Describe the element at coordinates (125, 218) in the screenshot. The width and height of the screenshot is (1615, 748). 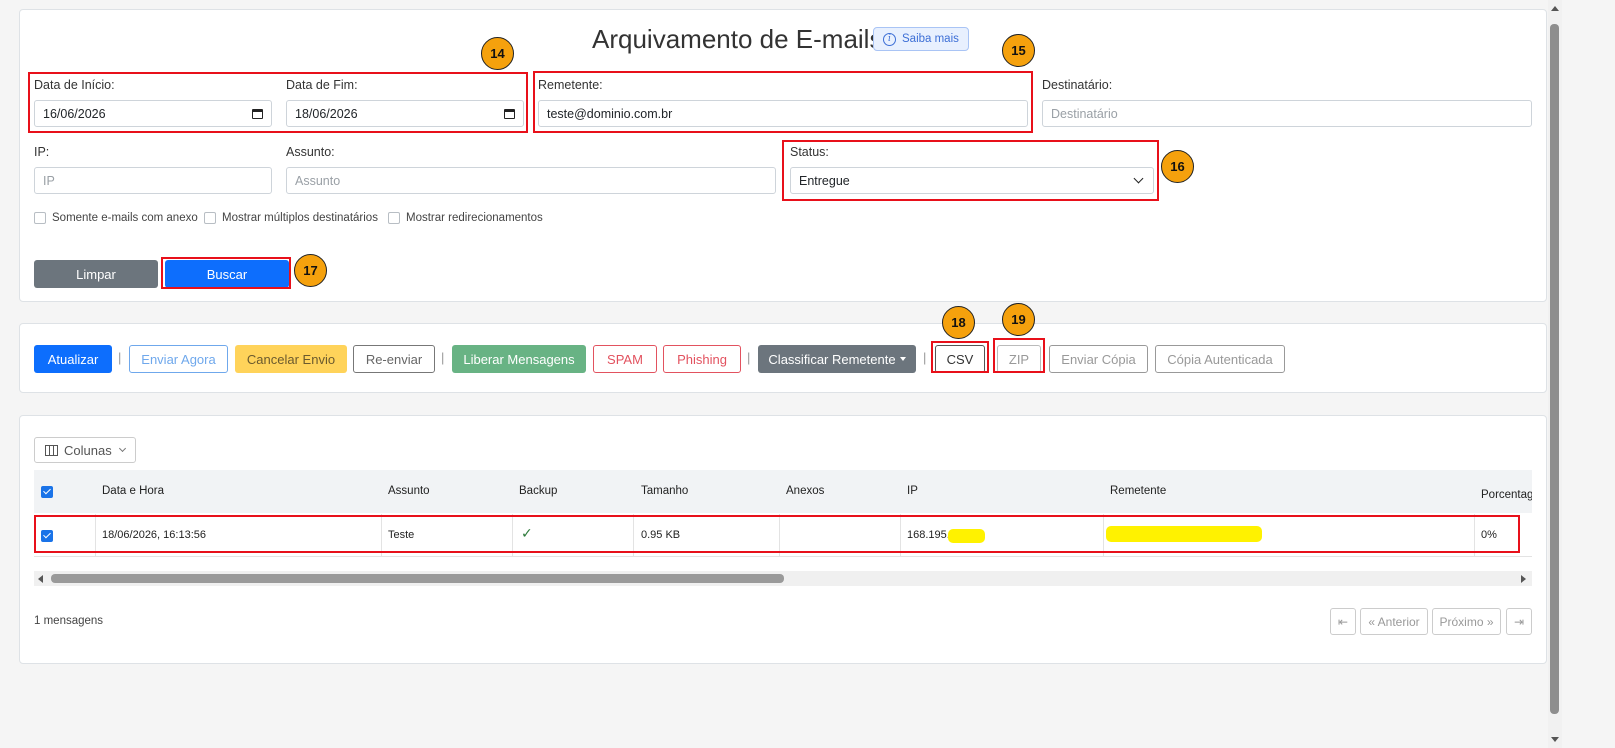
I see `anexo-checkbox-label: Somente e-mails com anexo` at that location.